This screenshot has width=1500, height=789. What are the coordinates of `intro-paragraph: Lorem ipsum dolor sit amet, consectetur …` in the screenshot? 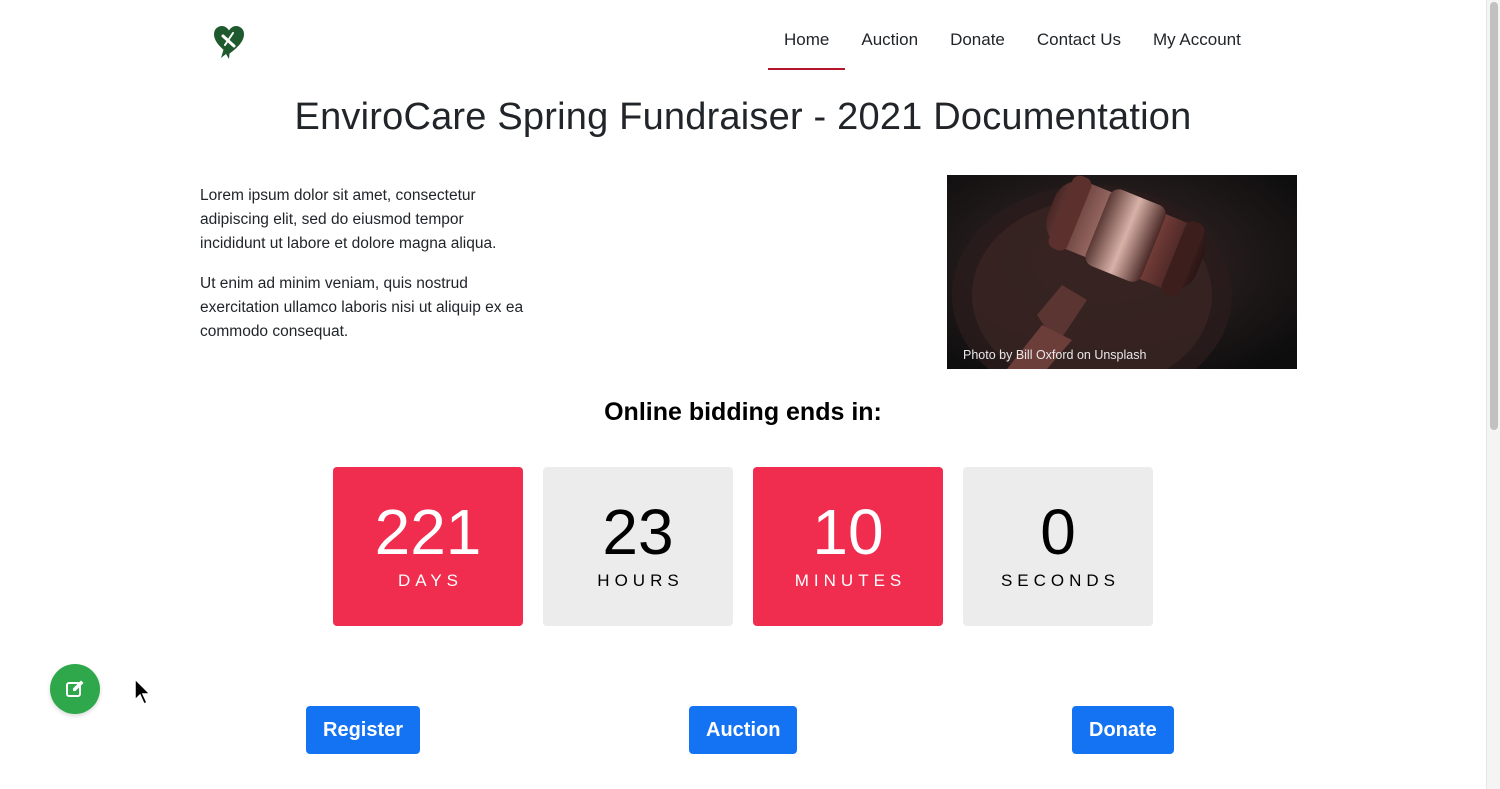 It's located at (348, 219).